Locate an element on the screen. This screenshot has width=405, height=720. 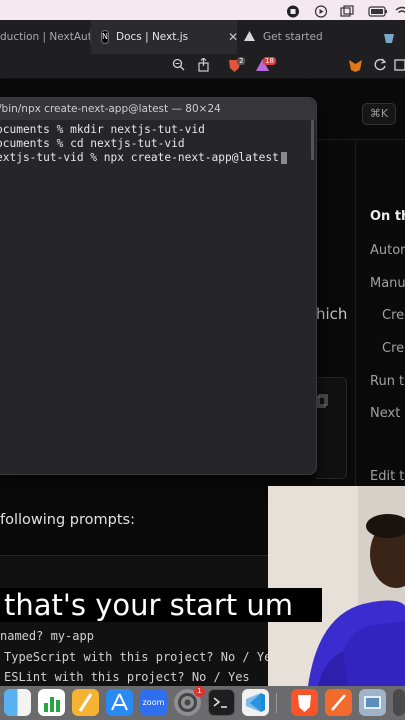
dock-divider is located at coordinates (276, 703).